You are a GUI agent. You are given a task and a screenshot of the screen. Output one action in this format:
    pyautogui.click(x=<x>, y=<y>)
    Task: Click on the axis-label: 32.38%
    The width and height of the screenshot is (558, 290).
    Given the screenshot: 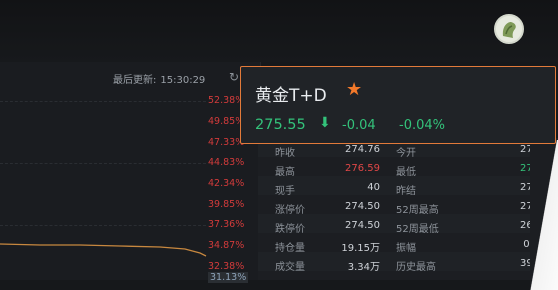 What is the action you would take?
    pyautogui.click(x=226, y=266)
    